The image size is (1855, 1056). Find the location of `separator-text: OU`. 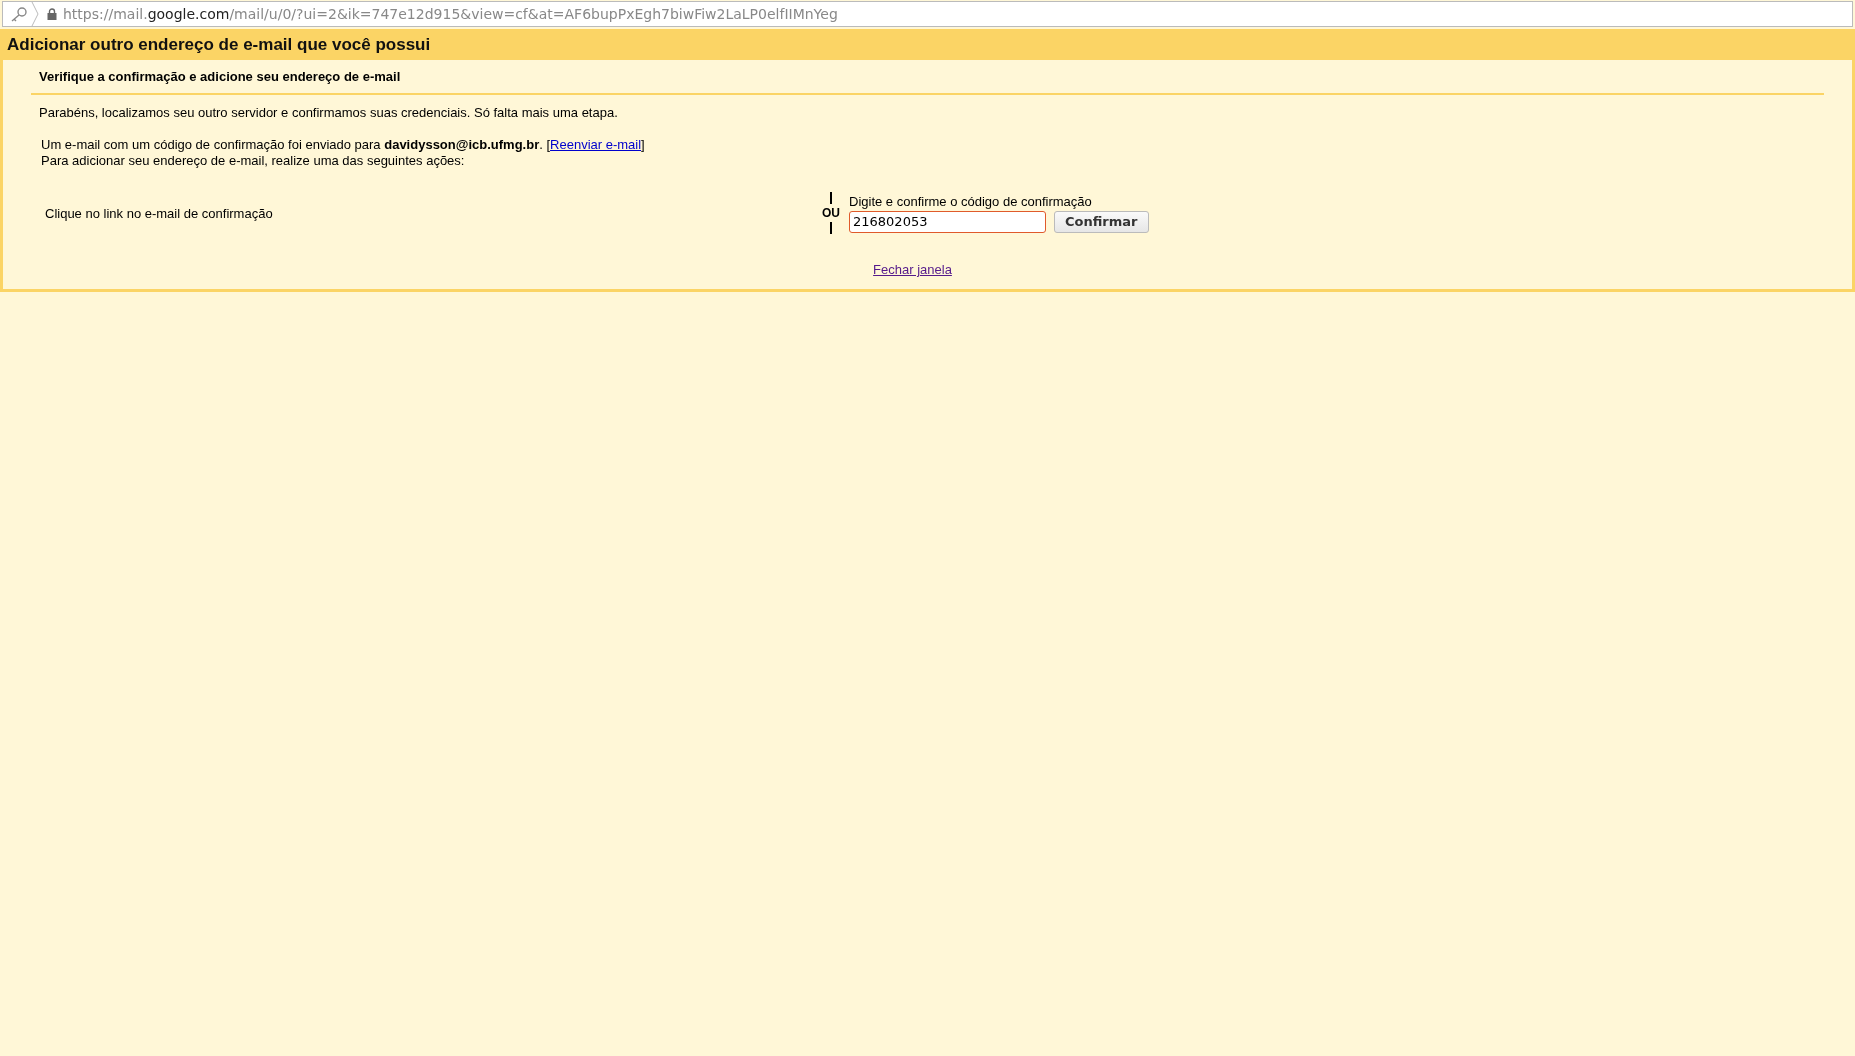

separator-text: OU is located at coordinates (831, 213).